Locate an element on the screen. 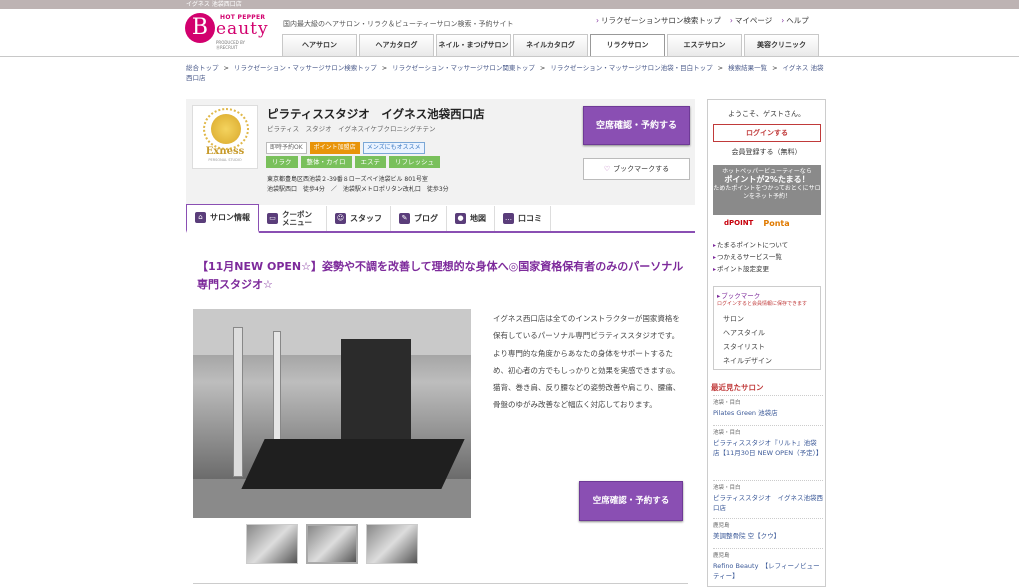 Image resolution: width=1019 pixels, height=587 pixels. tab-beauty-clinic: 美容クリニック is located at coordinates (781, 45).